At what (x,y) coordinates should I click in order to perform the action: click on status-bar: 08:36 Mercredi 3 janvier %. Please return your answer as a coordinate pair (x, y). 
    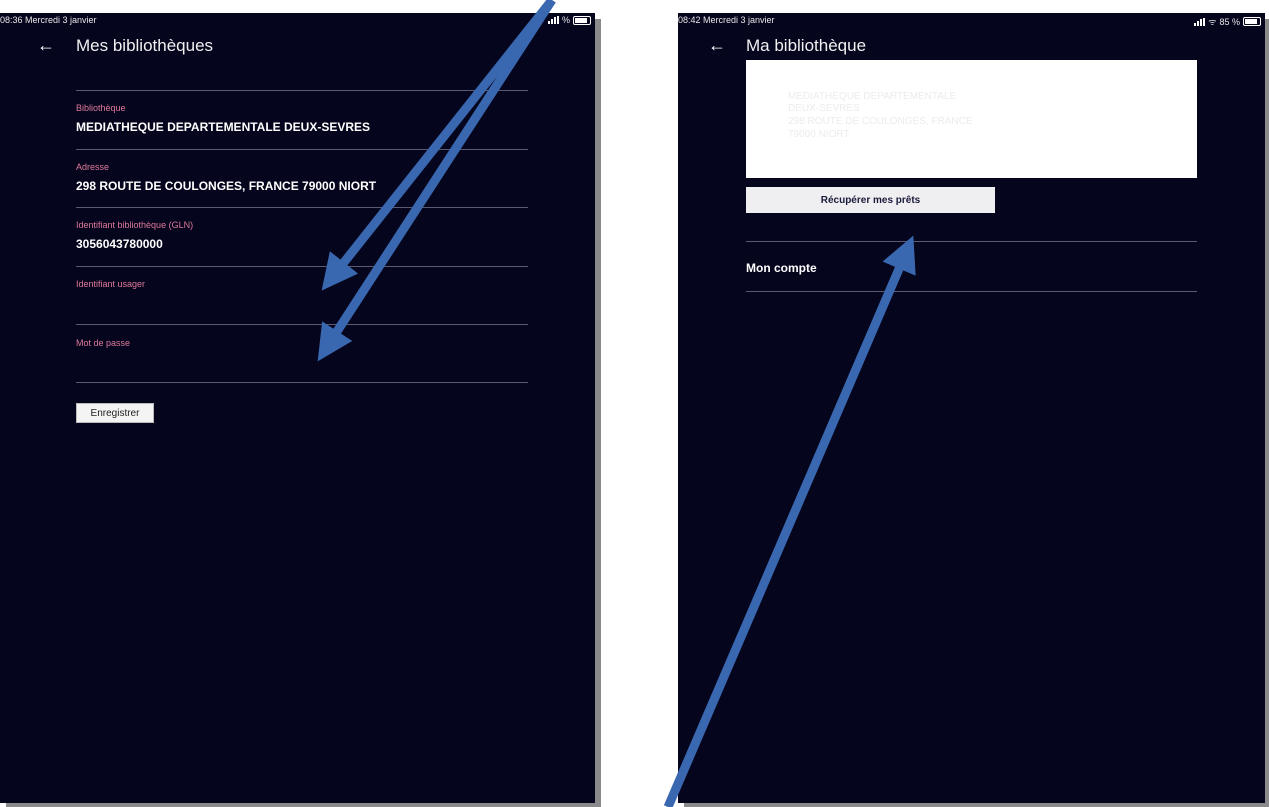
    Looking at the image, I should click on (297, 20).